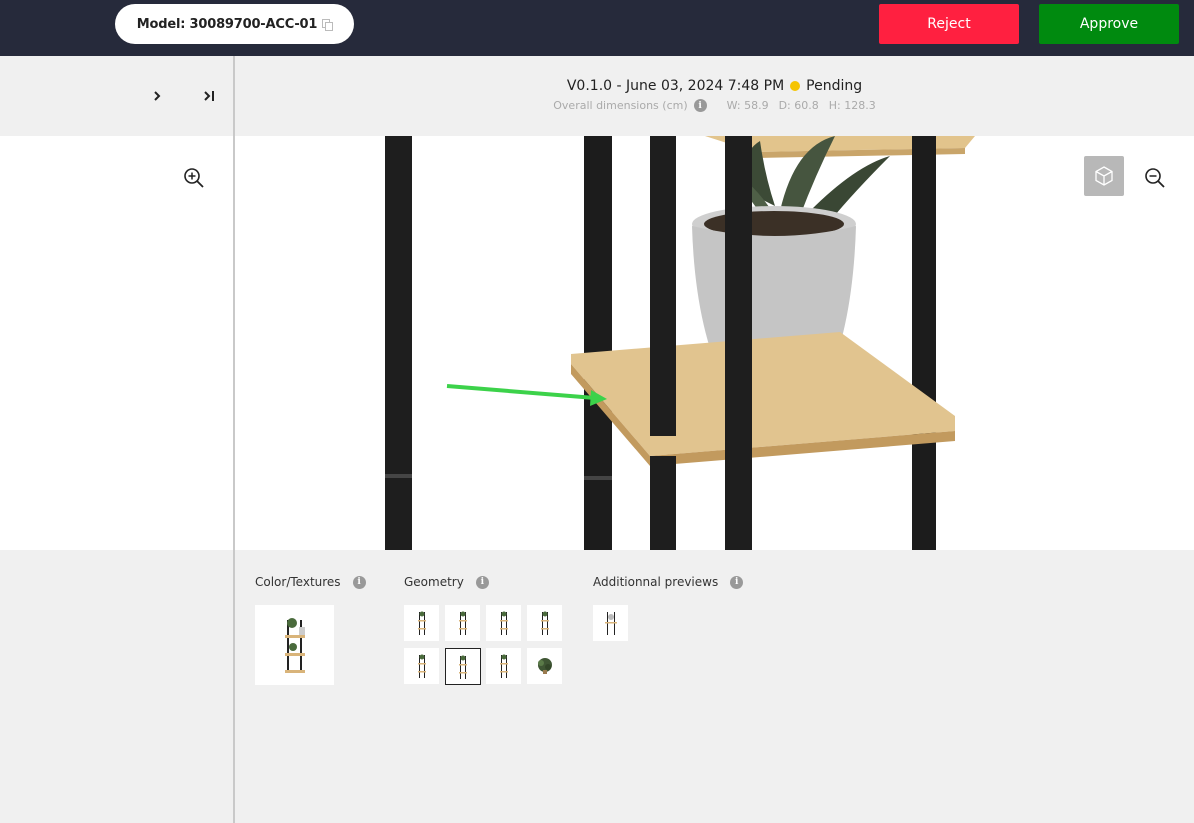  Describe the element at coordinates (157, 96) in the screenshot. I see `expand-chevron-icon` at that location.